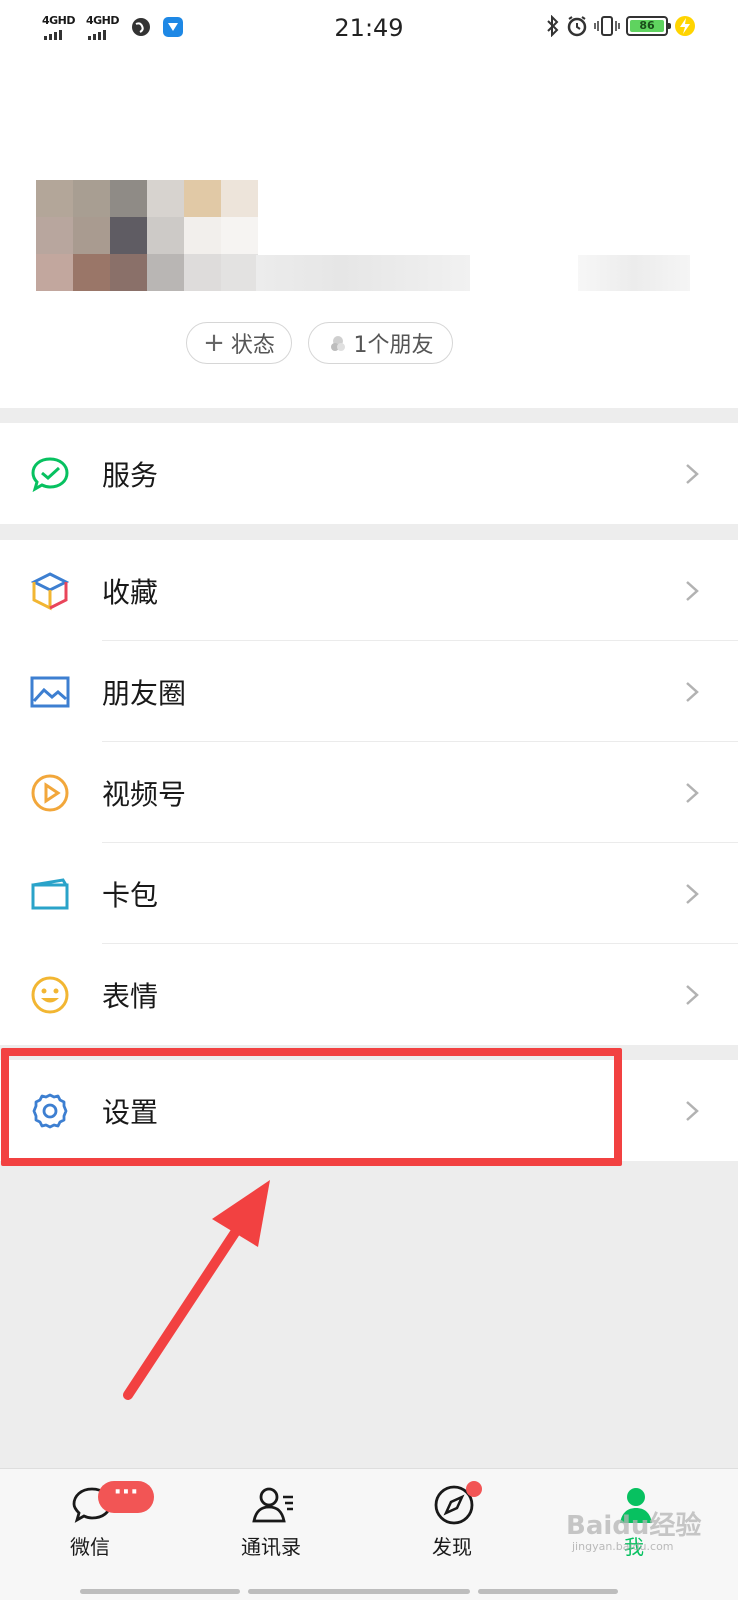 The width and height of the screenshot is (738, 1600). Describe the element at coordinates (577, 26) in the screenshot. I see `alarm-icon` at that location.